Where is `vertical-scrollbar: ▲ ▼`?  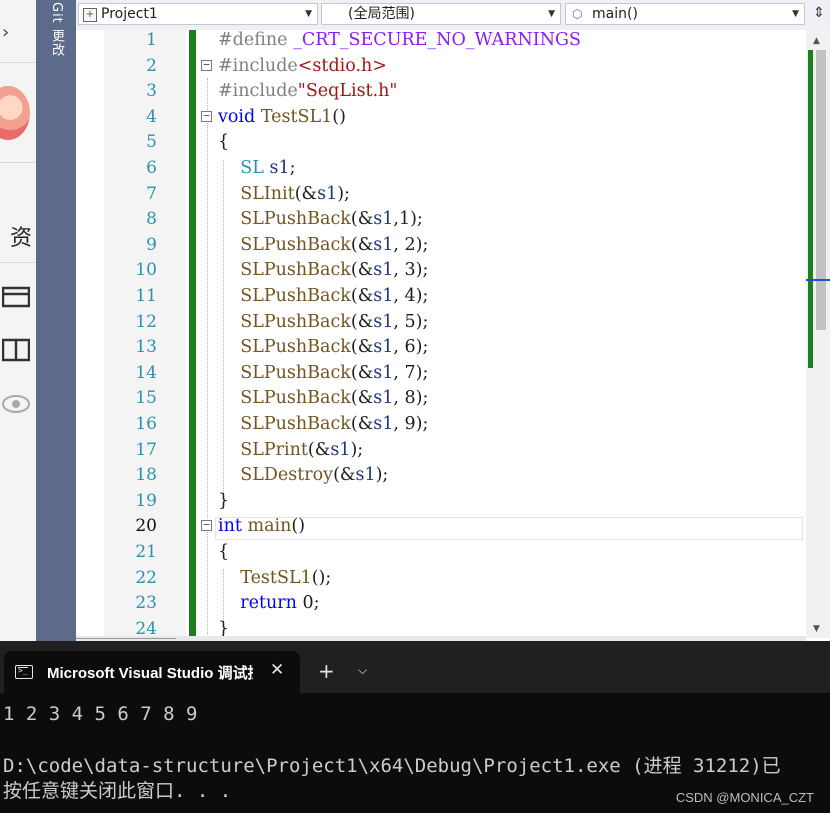
vertical-scrollbar: ▲ ▼ is located at coordinates (818, 334).